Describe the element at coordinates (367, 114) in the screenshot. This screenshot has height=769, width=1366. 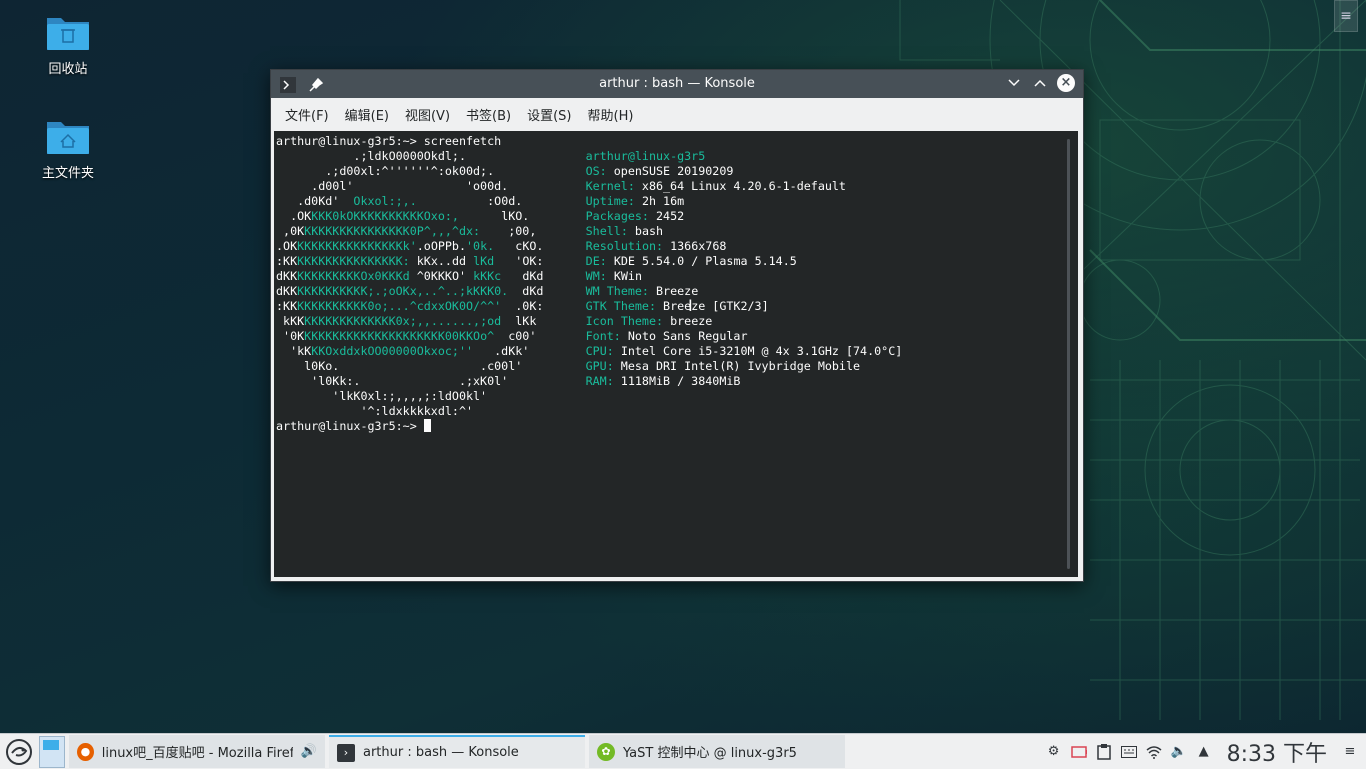
I see `menu-edit: 编辑(E)` at that location.